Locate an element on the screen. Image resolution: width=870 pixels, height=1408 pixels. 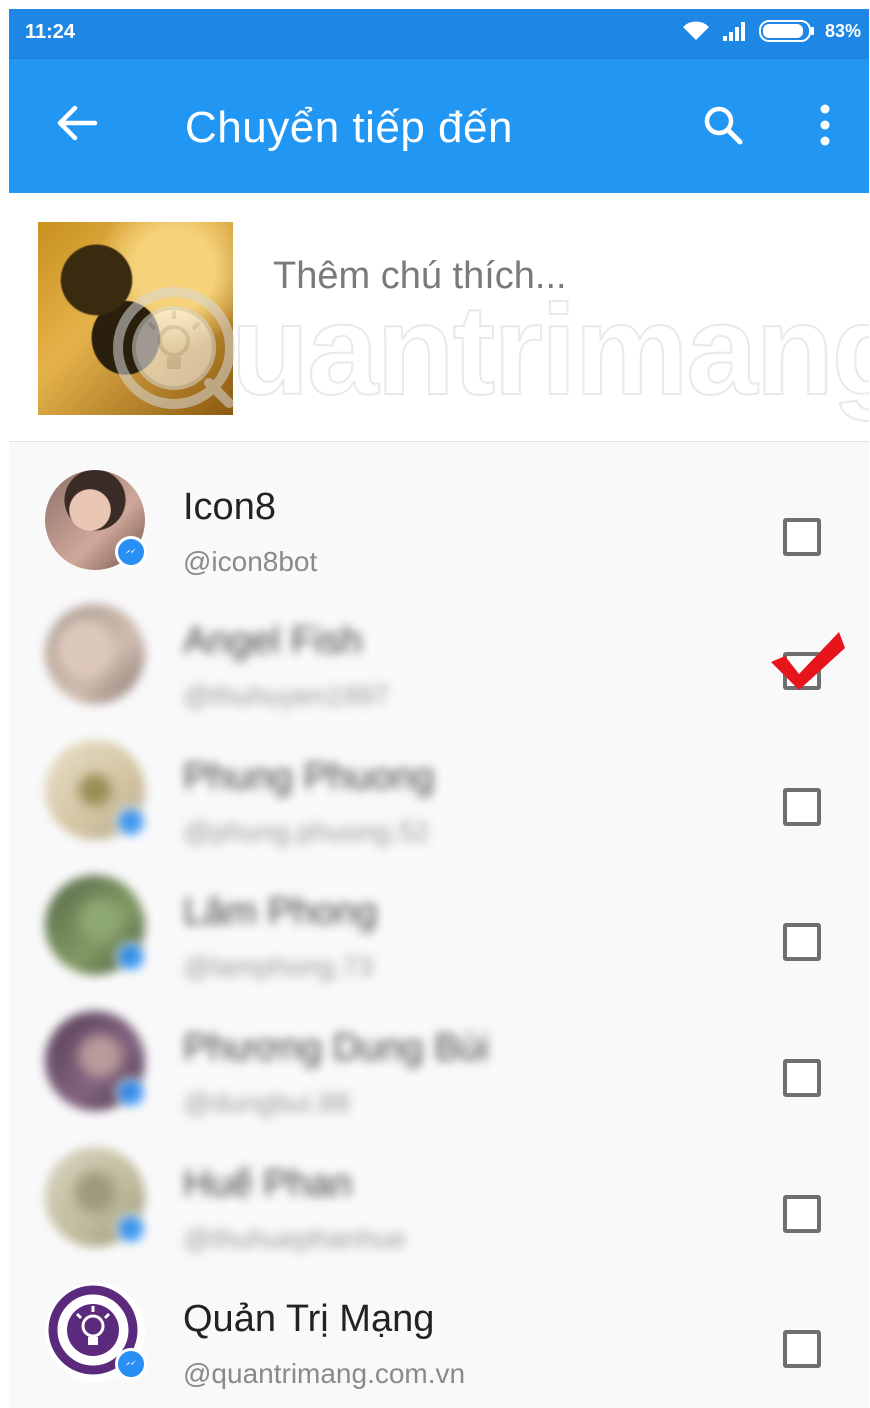
contact-item-4: Lâm Phong @lamphong.73 is located at coordinates (439, 914).